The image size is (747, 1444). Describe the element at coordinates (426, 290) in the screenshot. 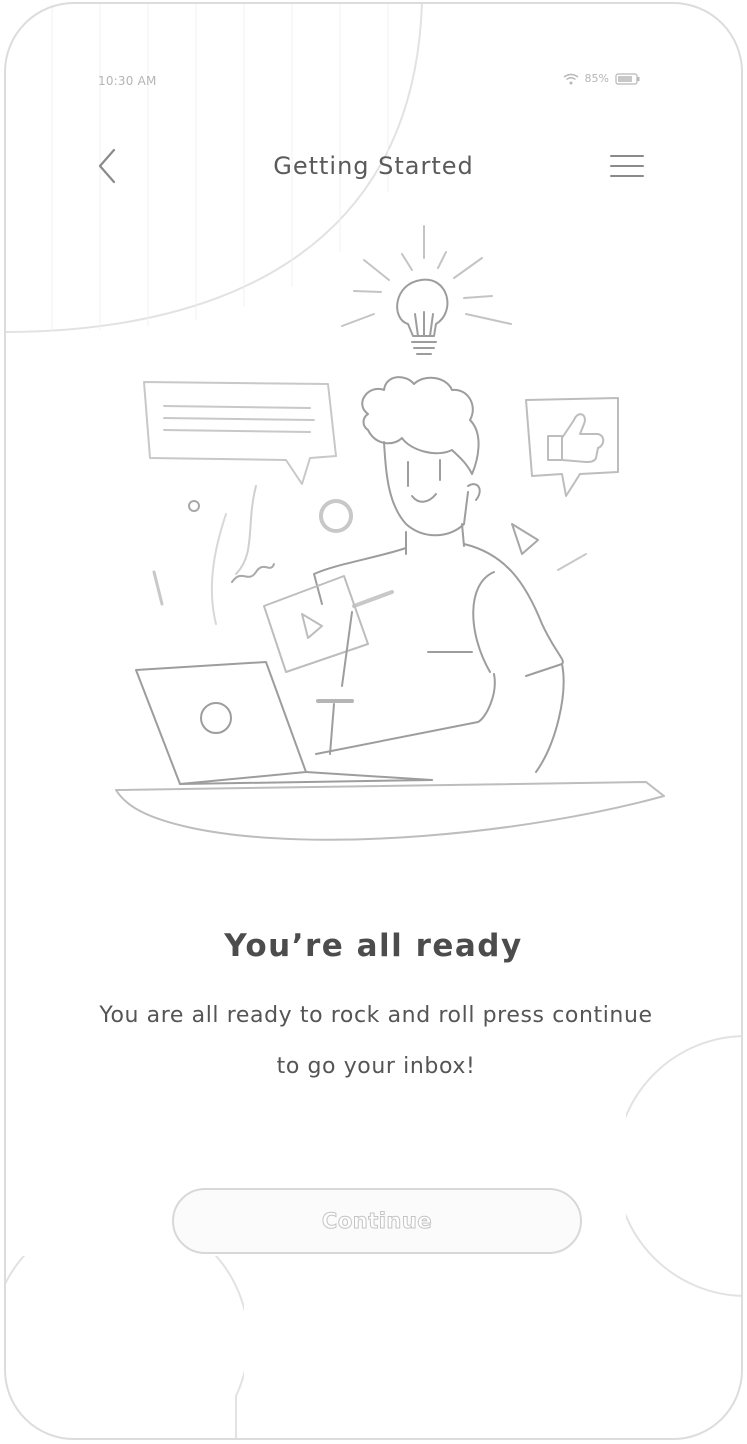

I see `lightbulb-icon` at that location.